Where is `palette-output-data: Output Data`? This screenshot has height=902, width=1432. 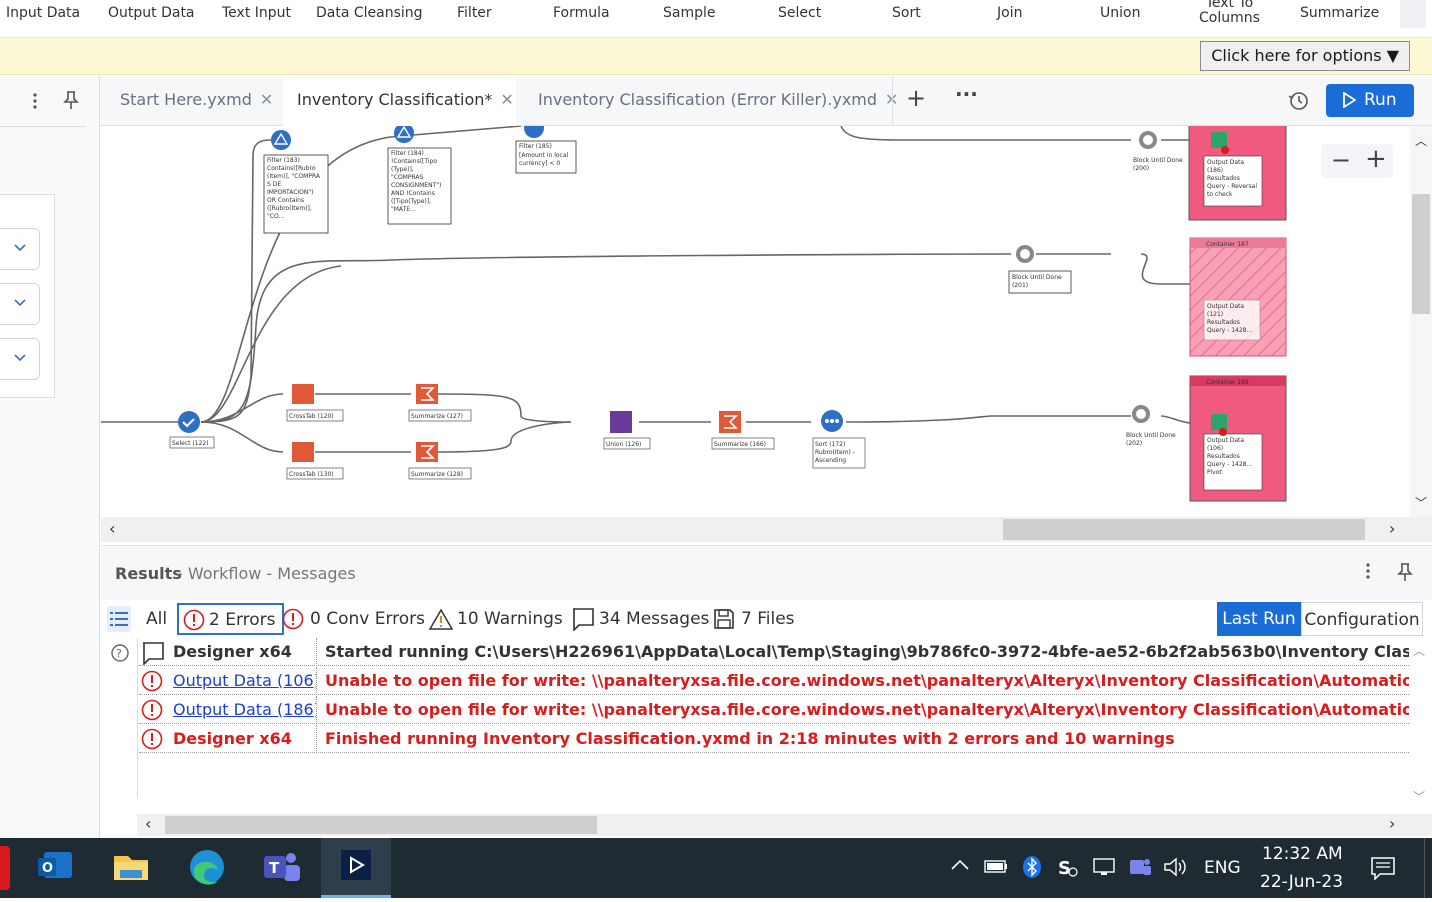
palette-output-data: Output Data is located at coordinates (151, 19).